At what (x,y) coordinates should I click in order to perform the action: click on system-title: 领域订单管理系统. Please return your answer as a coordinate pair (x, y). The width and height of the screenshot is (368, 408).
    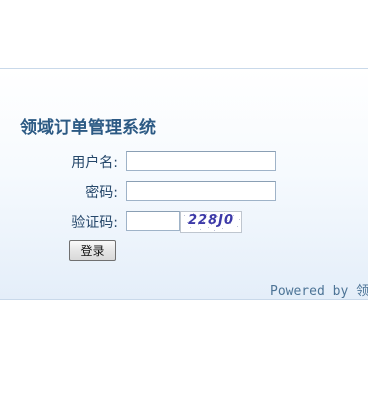
    Looking at the image, I should click on (88, 128).